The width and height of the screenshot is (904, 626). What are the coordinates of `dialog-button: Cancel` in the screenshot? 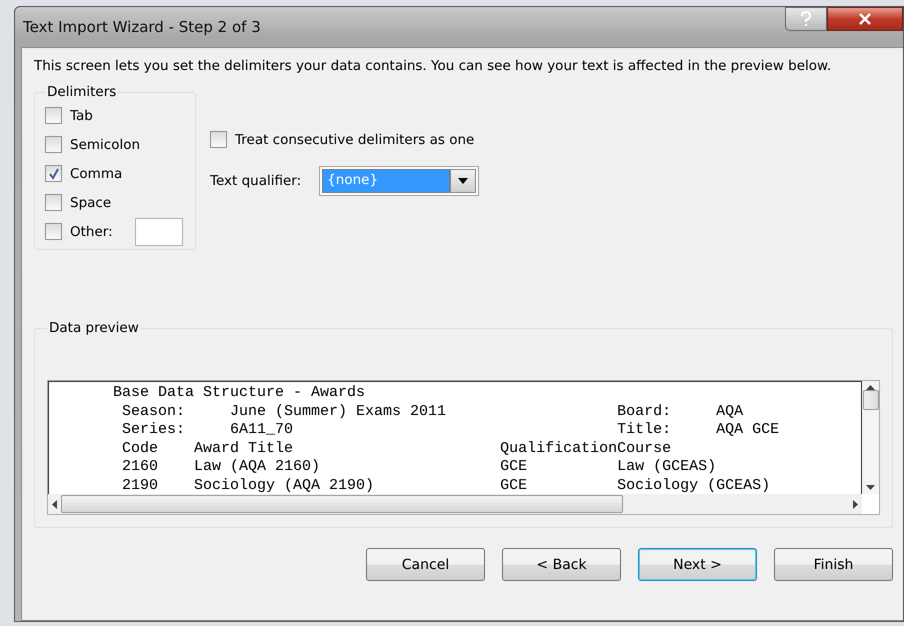 It's located at (425, 564).